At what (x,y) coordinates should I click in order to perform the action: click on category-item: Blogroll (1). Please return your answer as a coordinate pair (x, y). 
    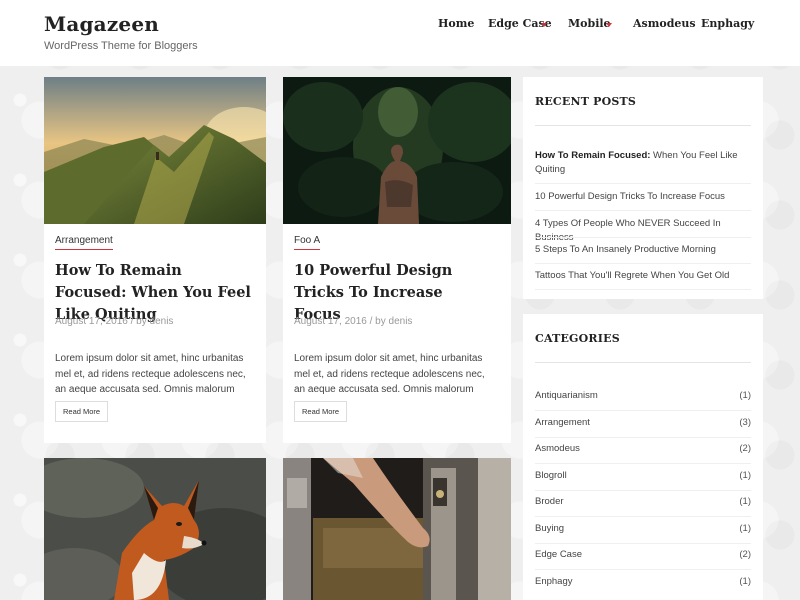
    Looking at the image, I should click on (643, 477).